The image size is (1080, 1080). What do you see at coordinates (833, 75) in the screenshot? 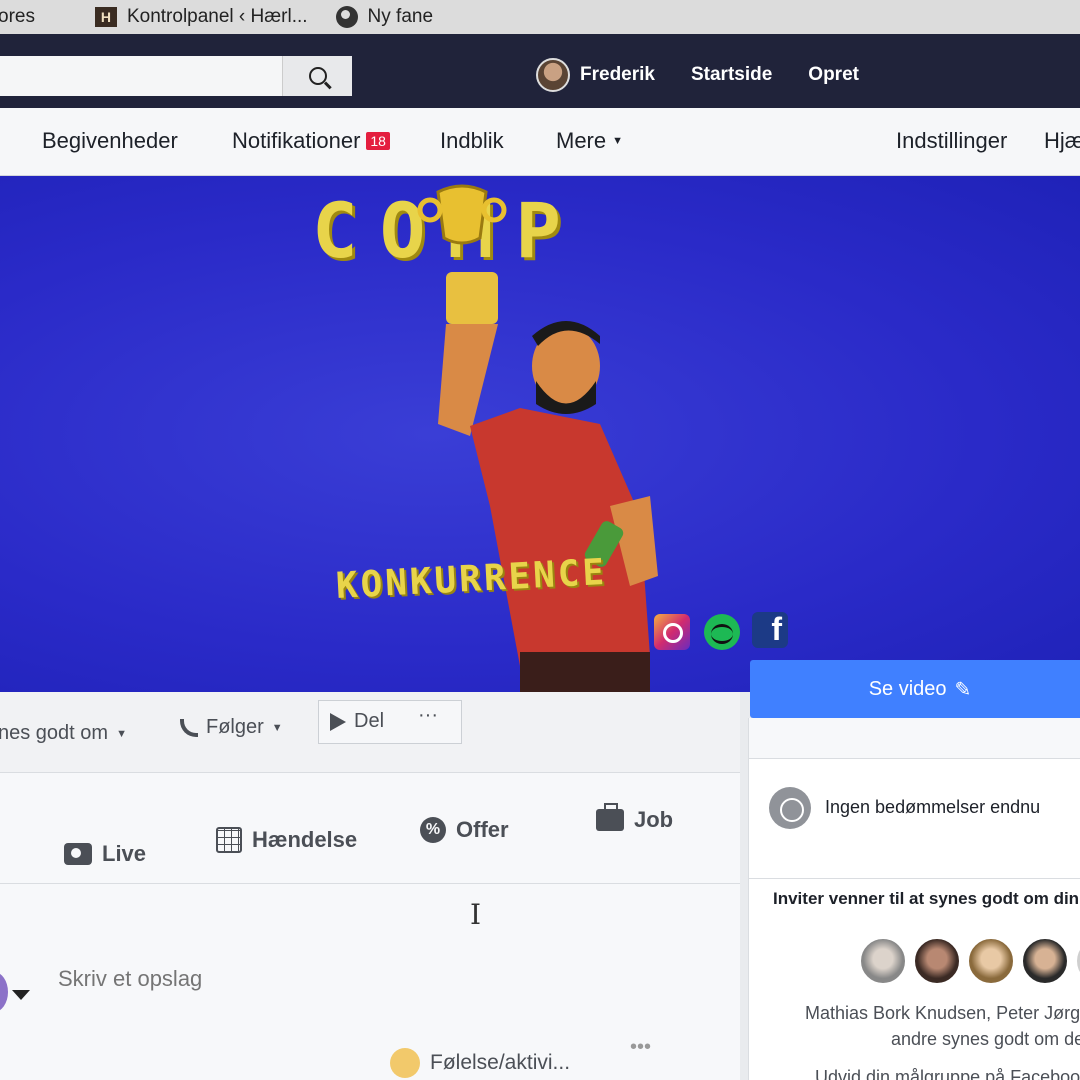
I see `create-link: Opret` at bounding box center [833, 75].